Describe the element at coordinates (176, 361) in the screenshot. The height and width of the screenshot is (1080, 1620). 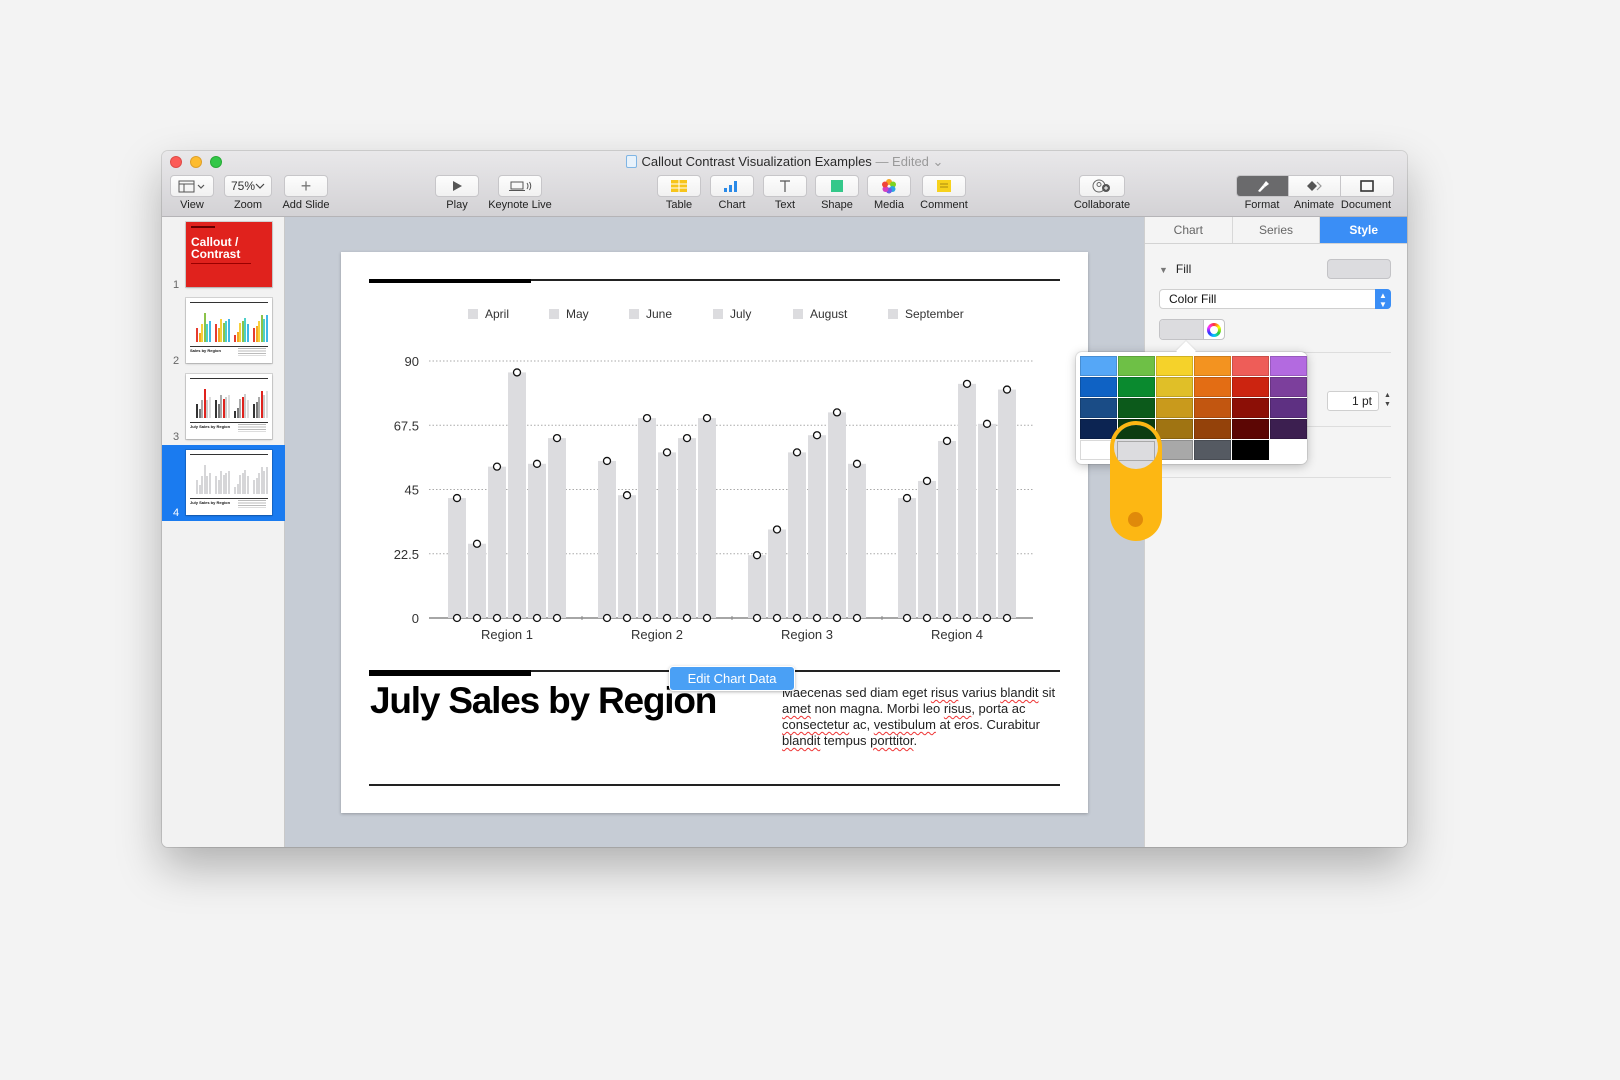
I see `slide-number: 2` at that location.